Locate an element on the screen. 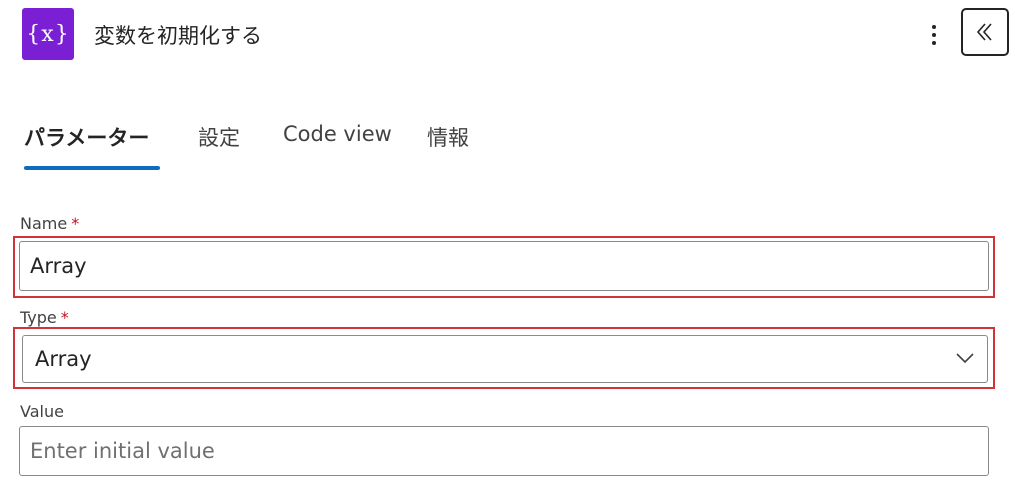 The width and height of the screenshot is (1015, 497). name-field-label: Name * is located at coordinates (49, 223).